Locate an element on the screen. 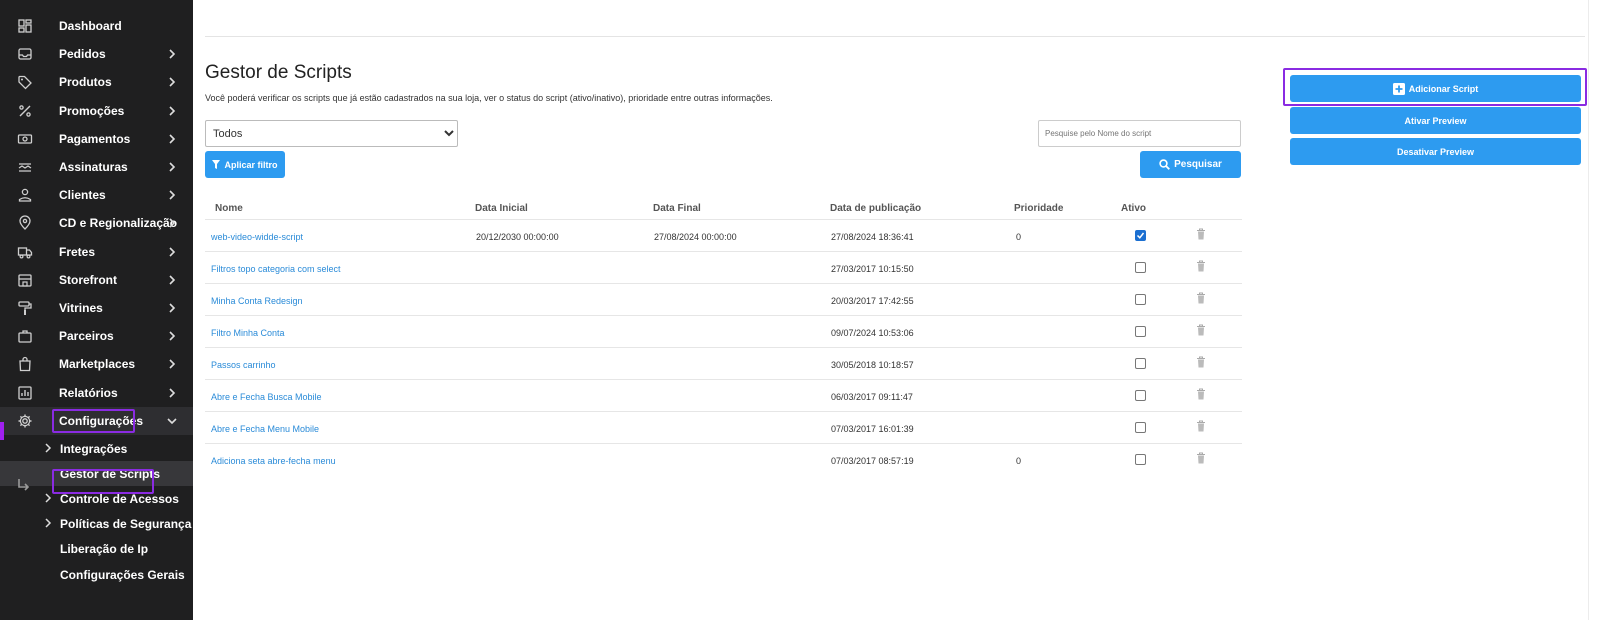  sidebar-item-marketplaces: Marketplaces is located at coordinates (96, 364).